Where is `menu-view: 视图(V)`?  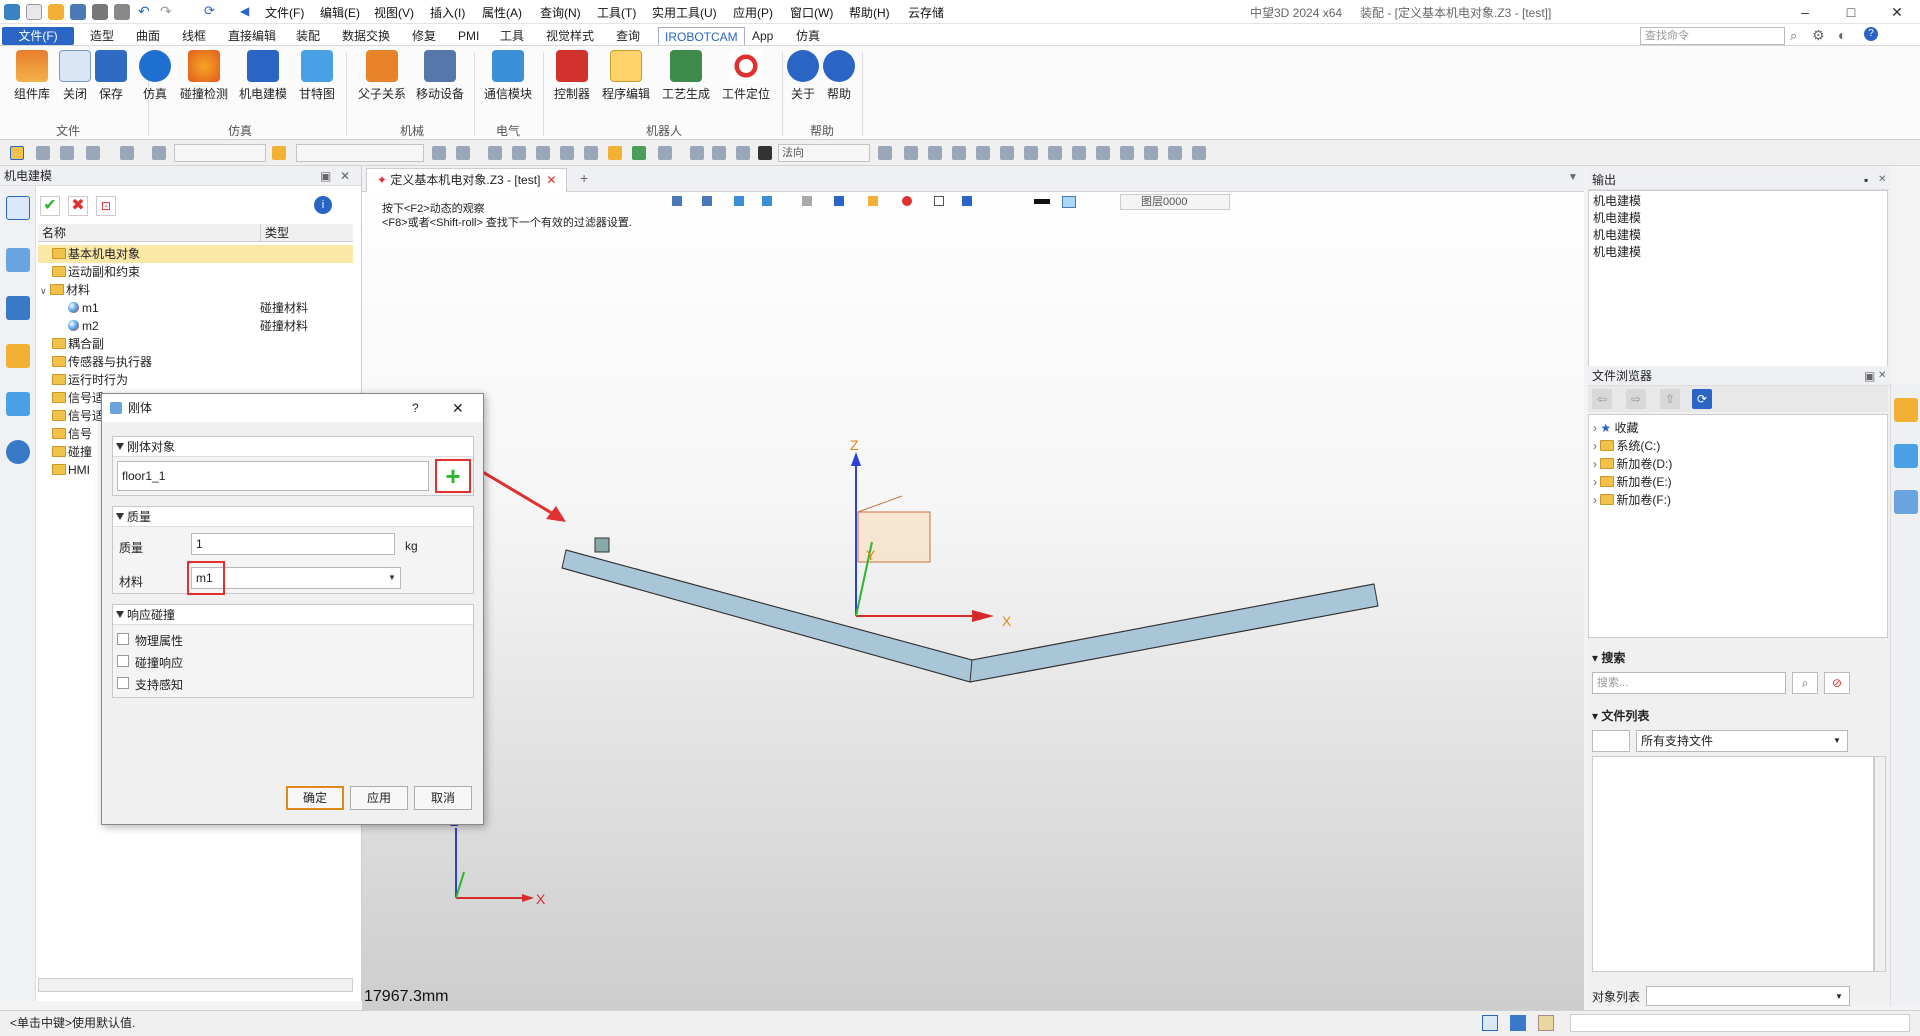
menu-view: 视图(V) is located at coordinates (394, 12).